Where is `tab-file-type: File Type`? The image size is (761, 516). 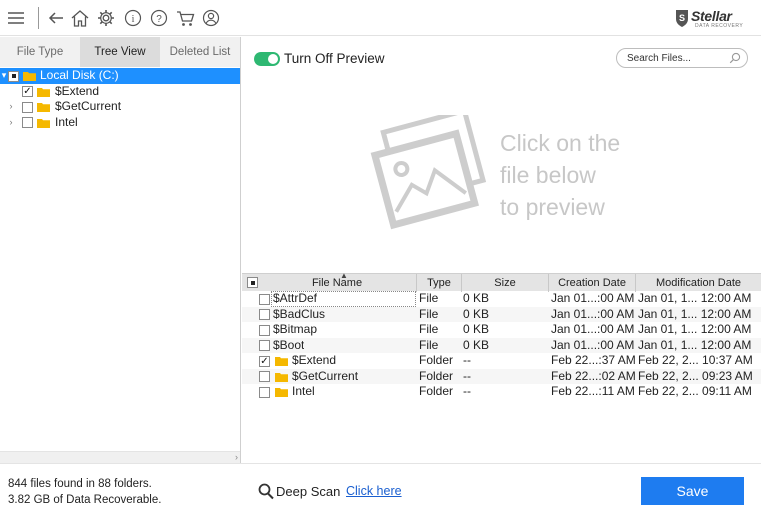
tab-file-type: File Type is located at coordinates (40, 52).